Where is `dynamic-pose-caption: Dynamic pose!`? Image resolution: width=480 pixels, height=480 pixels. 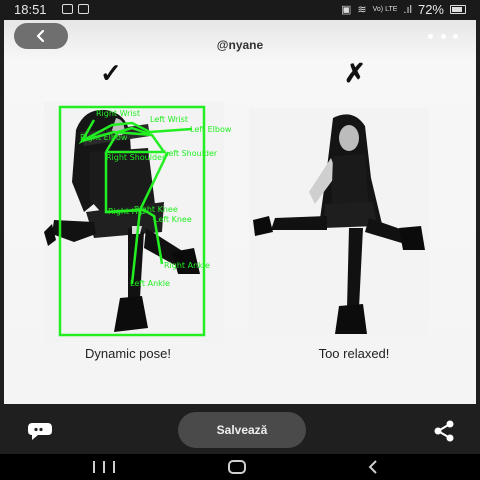 dynamic-pose-caption: Dynamic pose! is located at coordinates (128, 353).